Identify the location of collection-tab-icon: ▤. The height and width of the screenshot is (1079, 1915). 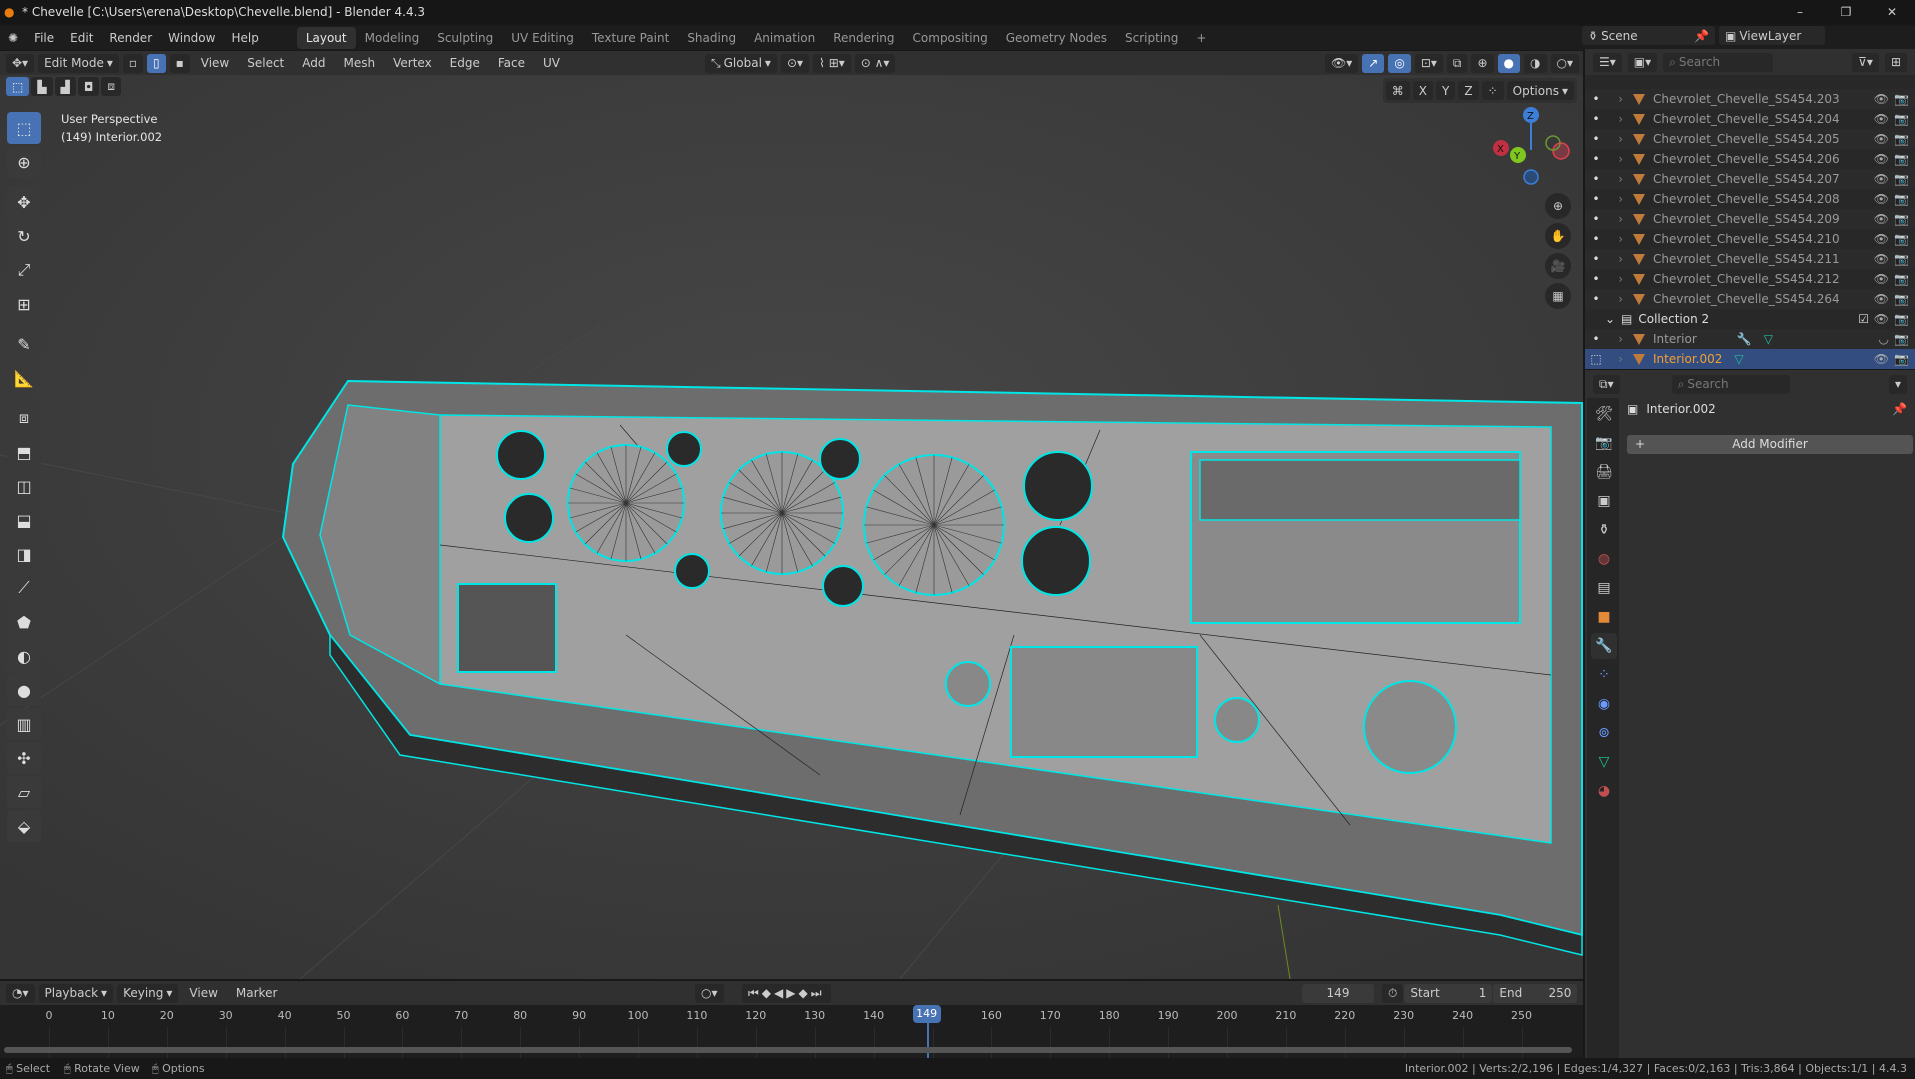
(1604, 588).